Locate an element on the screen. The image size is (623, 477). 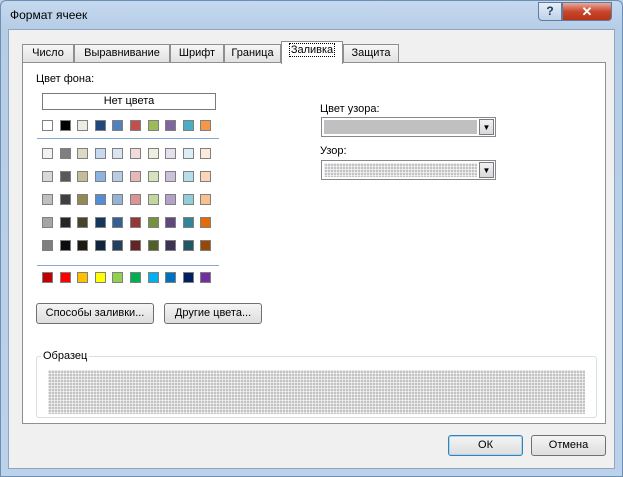
background-color-label: Цвет фона: is located at coordinates (65, 79).